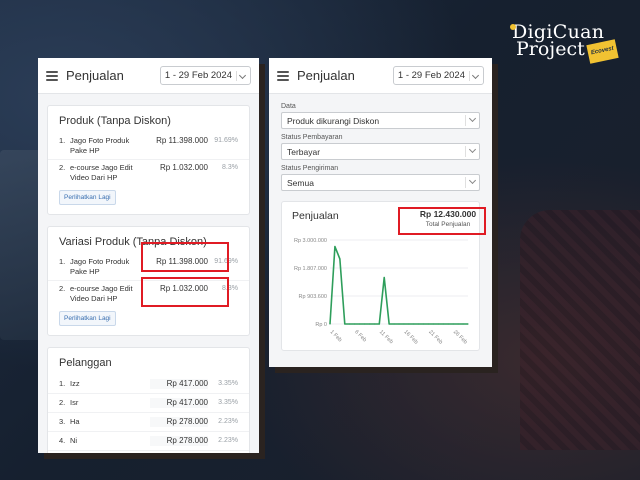 Image resolution: width=640 pixels, height=480 pixels. I want to click on row-percent: 2.23%, so click(228, 421).